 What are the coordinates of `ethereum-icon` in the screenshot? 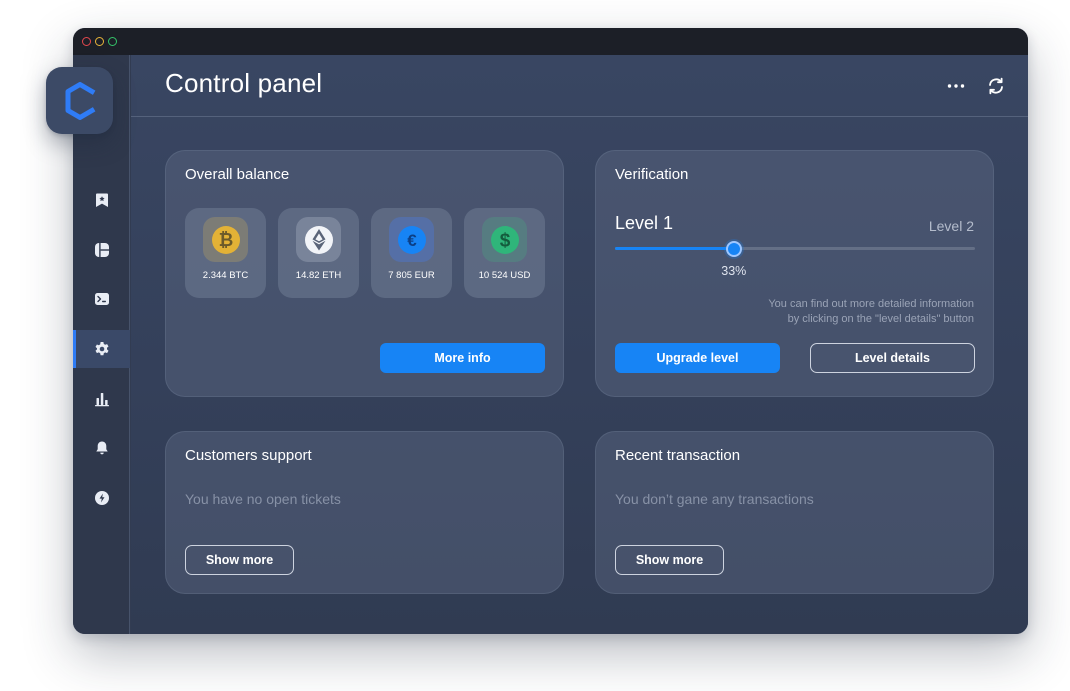 It's located at (318, 239).